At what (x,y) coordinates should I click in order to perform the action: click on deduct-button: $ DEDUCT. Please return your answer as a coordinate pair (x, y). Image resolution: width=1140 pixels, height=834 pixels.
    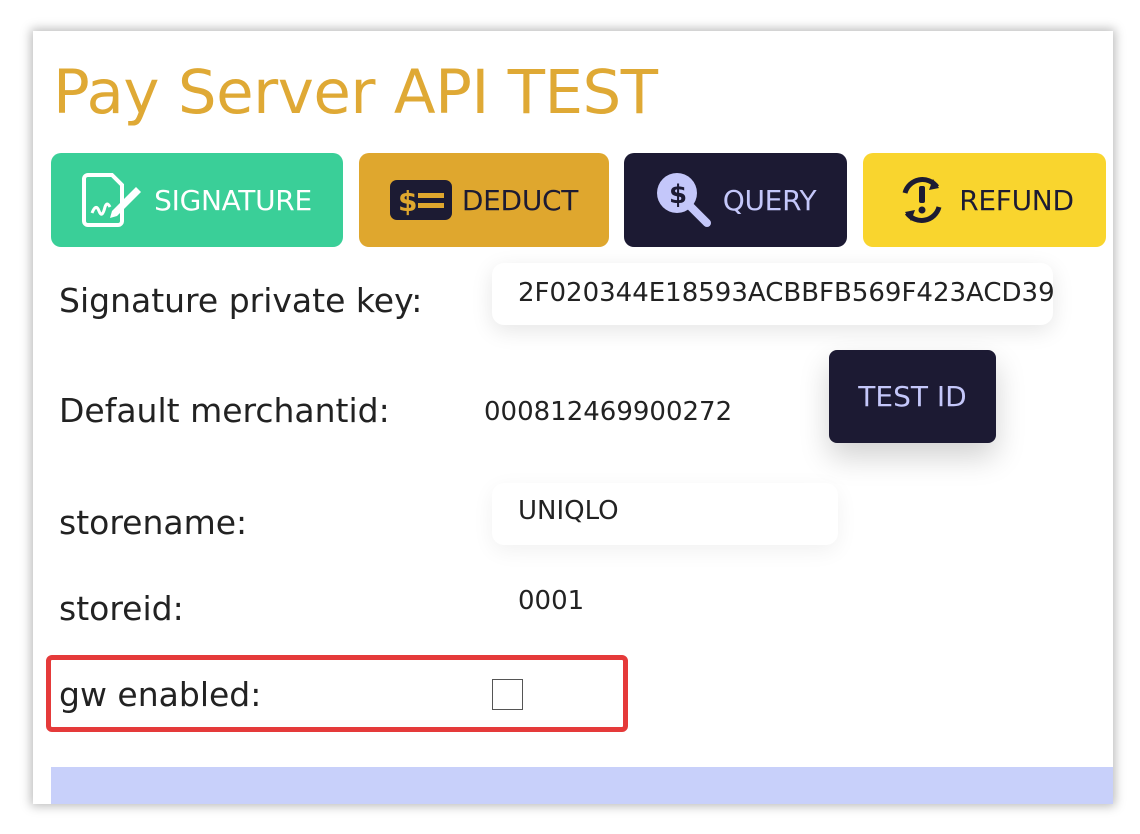
    Looking at the image, I should click on (484, 200).